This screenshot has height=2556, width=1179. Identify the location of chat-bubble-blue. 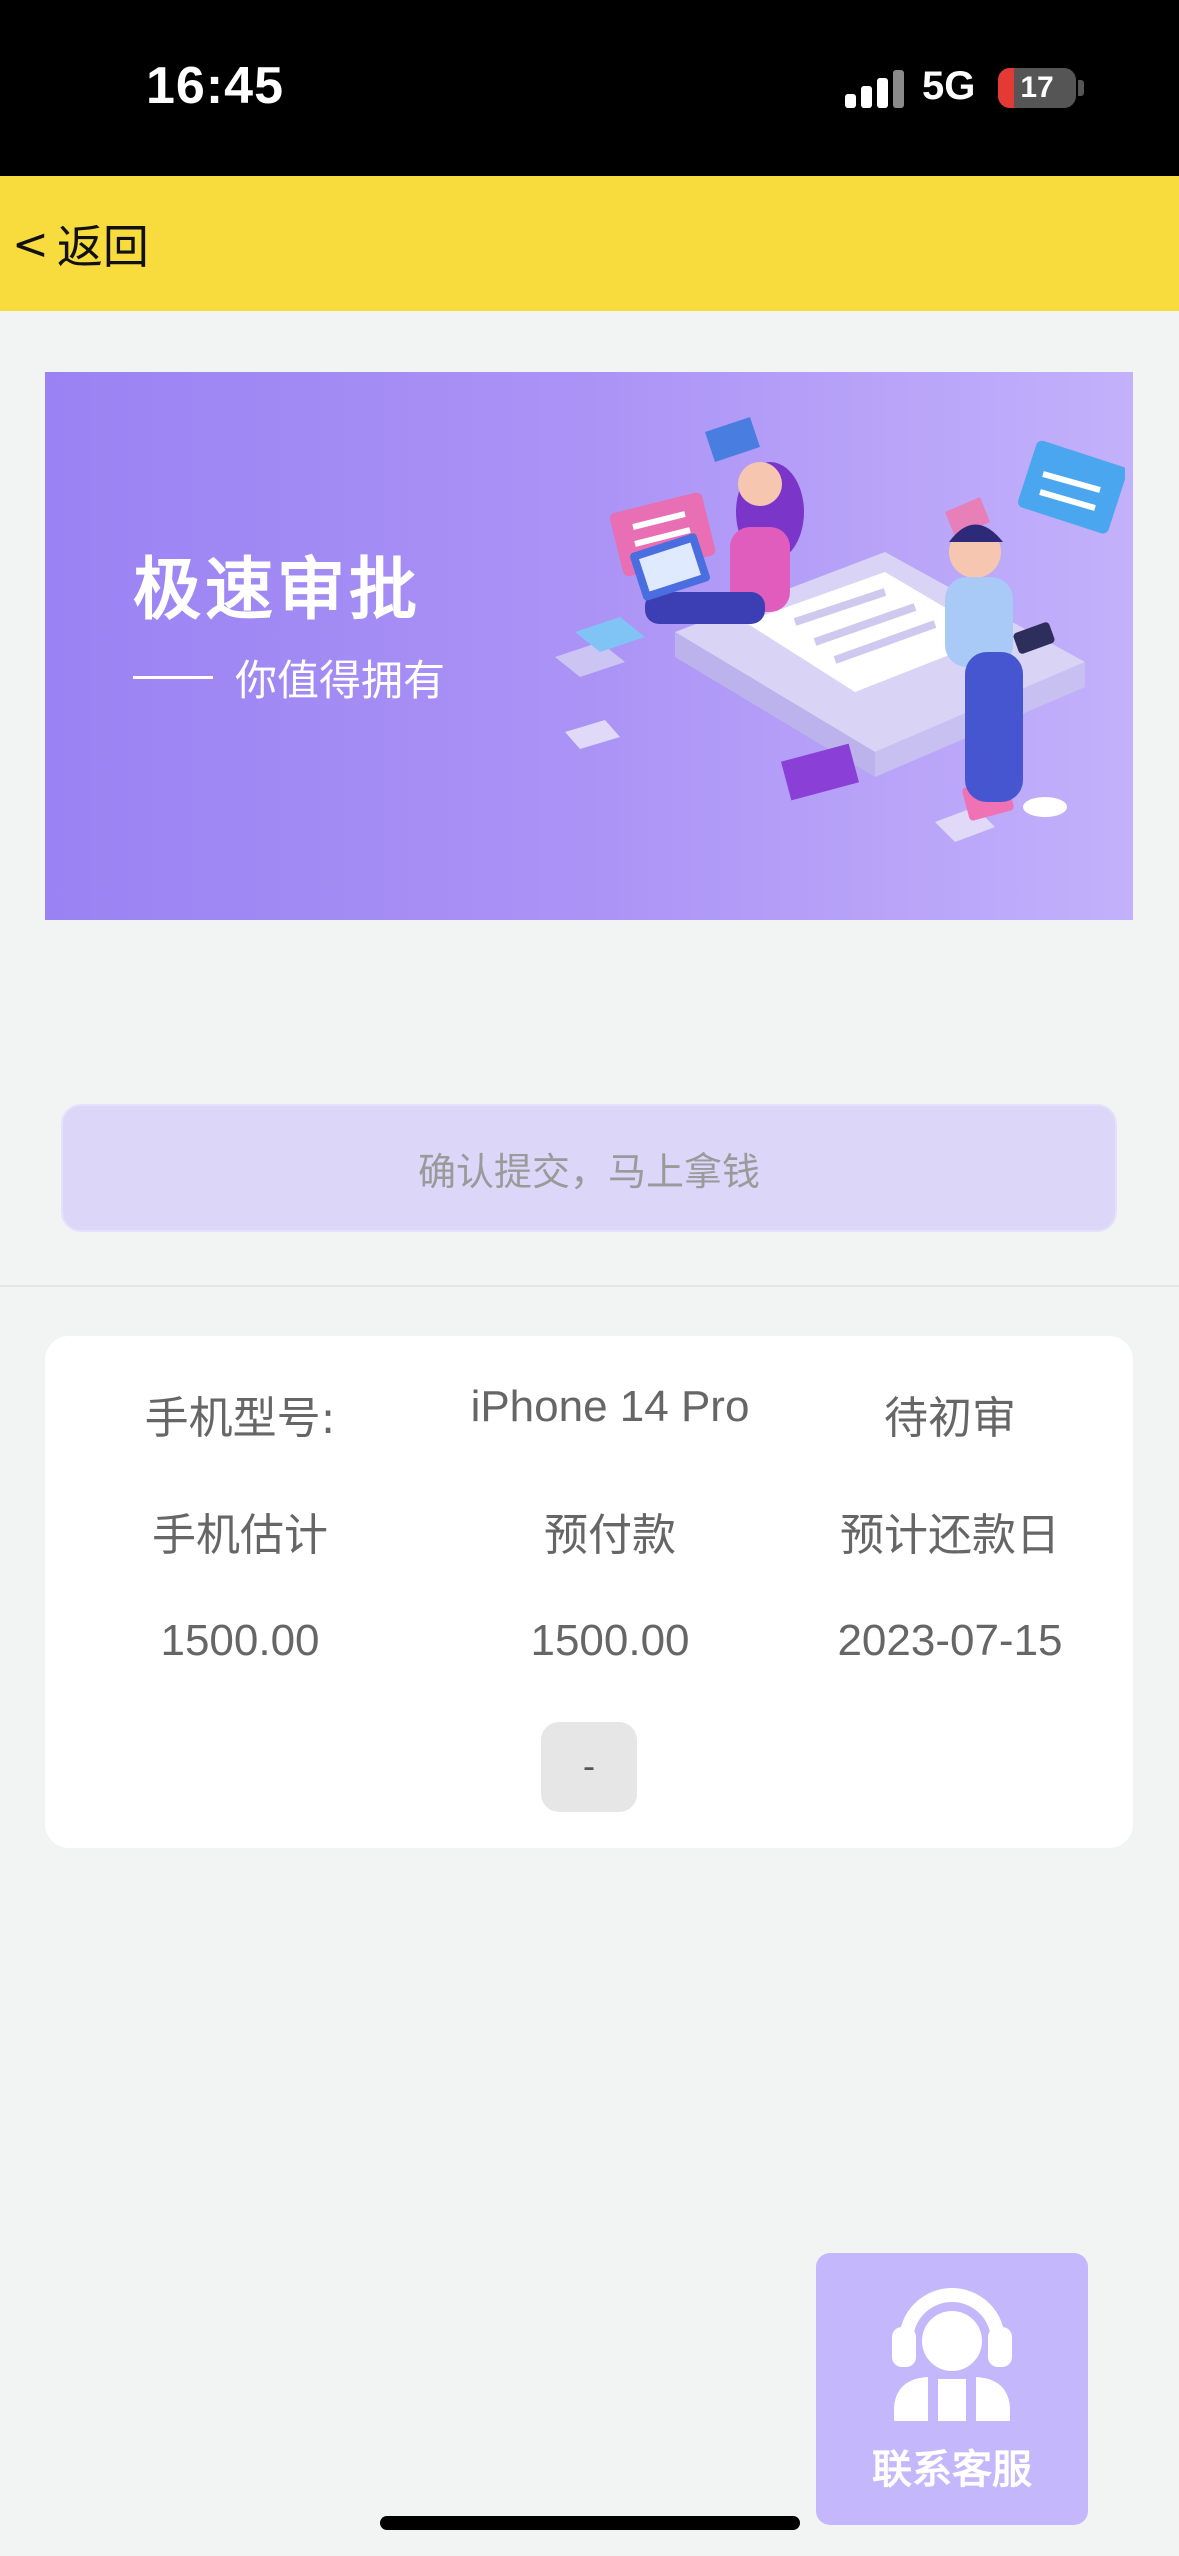
(1071, 487).